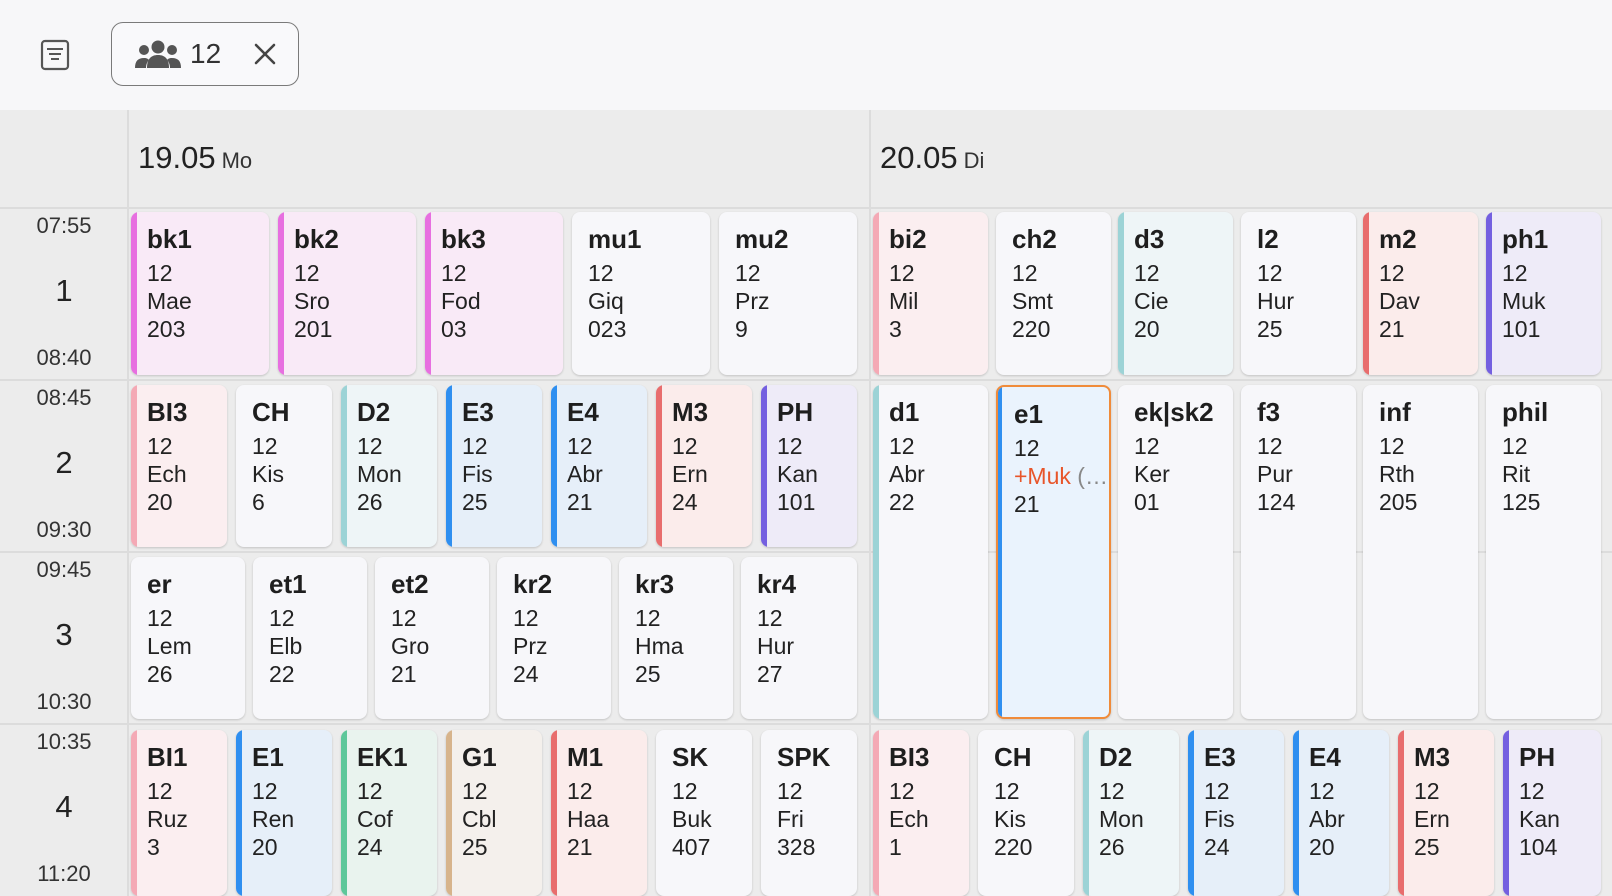  What do you see at coordinates (310, 638) in the screenshot?
I see `lesson-card: et1 12 Elb 22` at bounding box center [310, 638].